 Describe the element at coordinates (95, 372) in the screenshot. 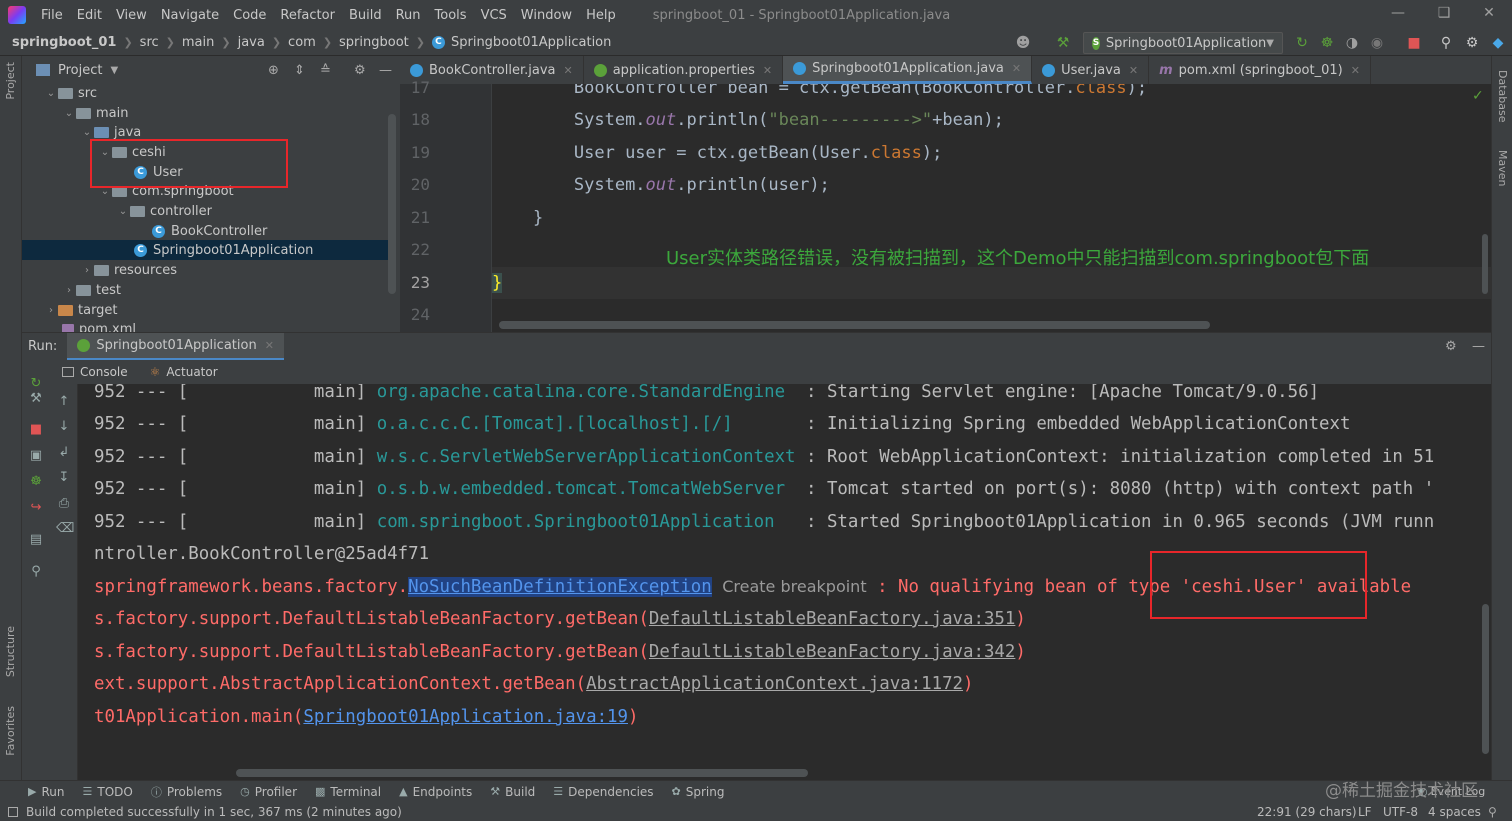

I see `tab-console: Console` at that location.